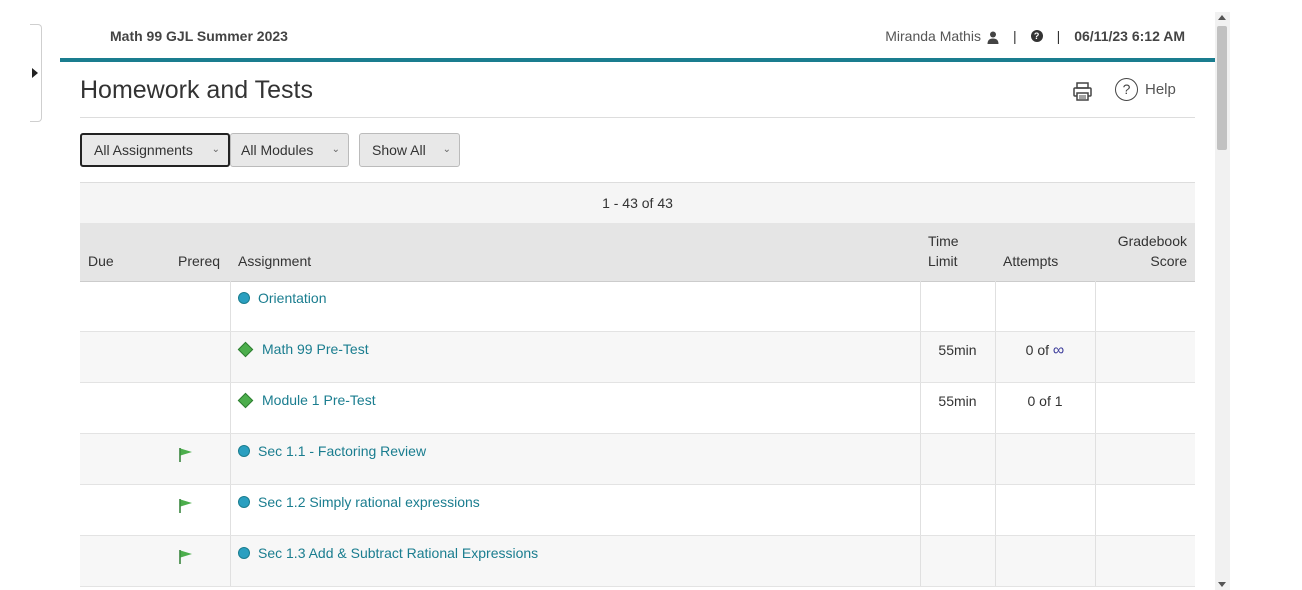 This screenshot has width=1302, height=590. What do you see at coordinates (196, 90) in the screenshot?
I see `page-title: Homework and Tests` at bounding box center [196, 90].